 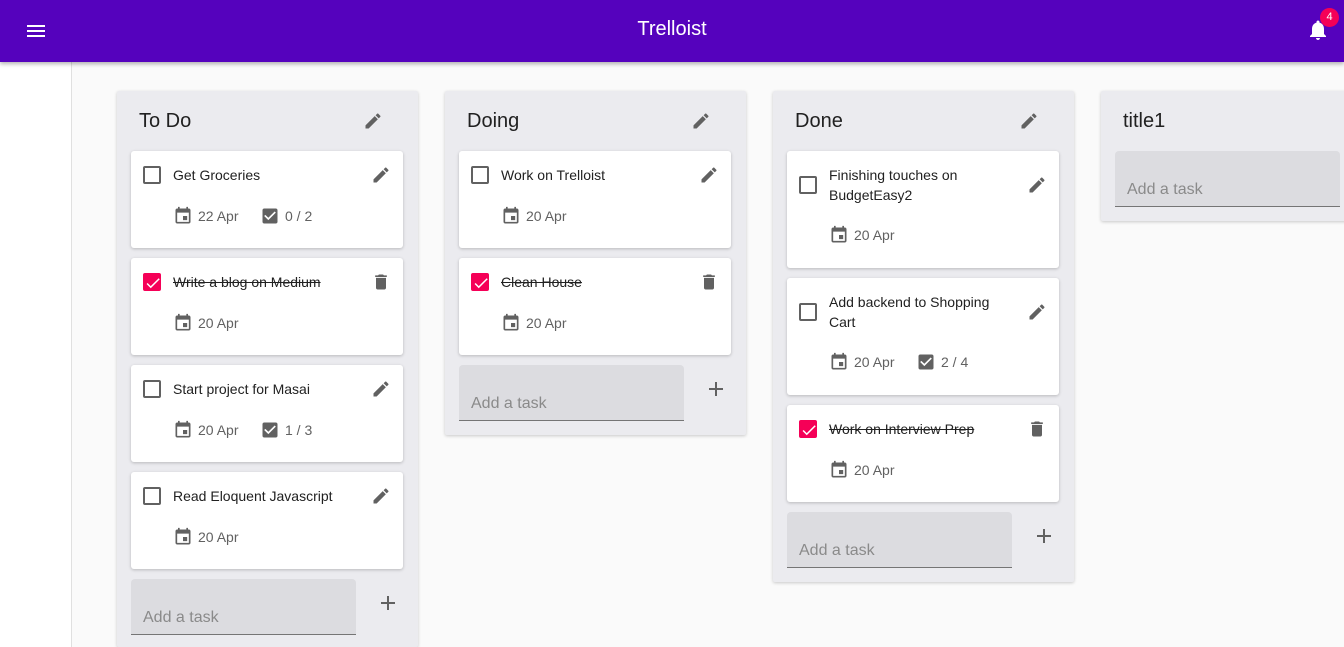 What do you see at coordinates (247, 282) in the screenshot?
I see `task-title: Write a blog on Medium` at bounding box center [247, 282].